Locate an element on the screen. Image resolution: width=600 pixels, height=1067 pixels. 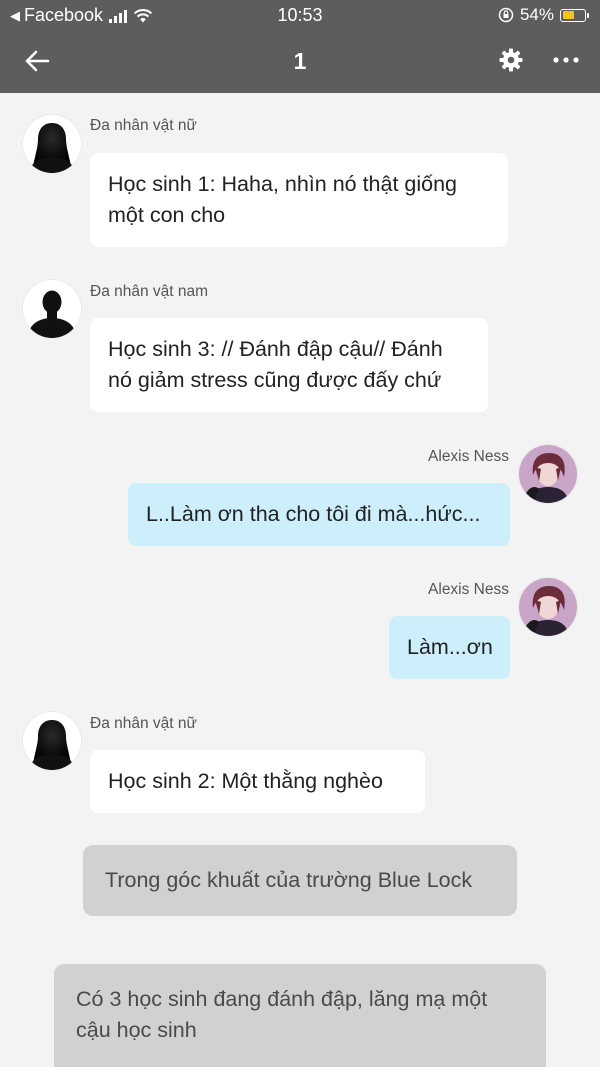
message-text-line: Học sinh 3: // Đánh đập cậu// Đánh is located at coordinates (275, 349).